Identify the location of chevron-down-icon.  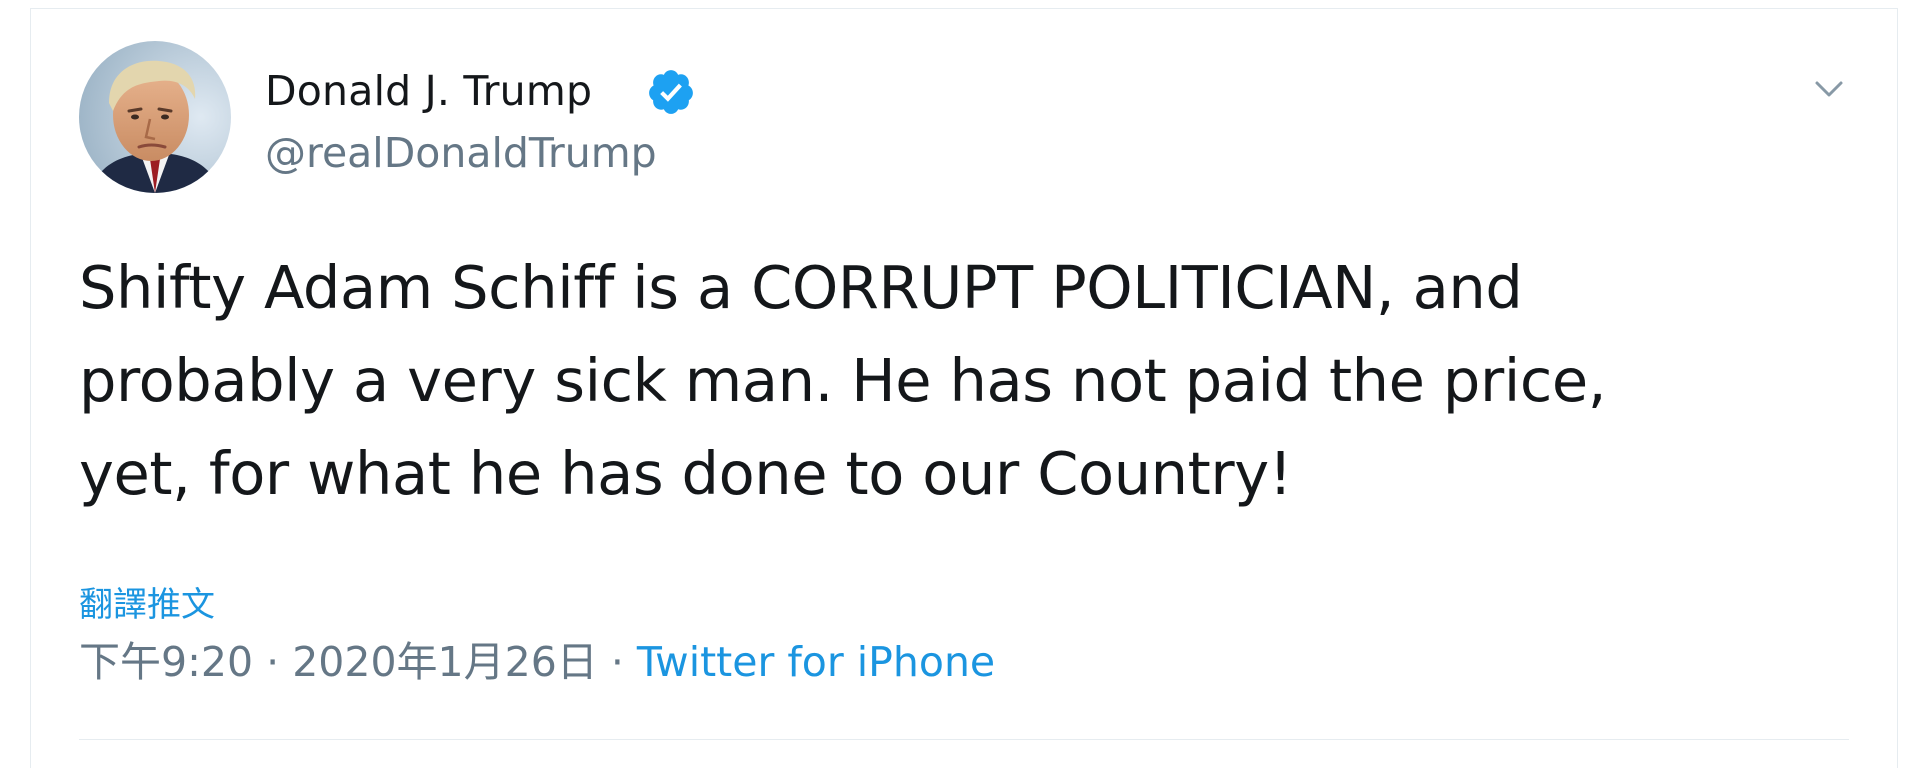
(1829, 89).